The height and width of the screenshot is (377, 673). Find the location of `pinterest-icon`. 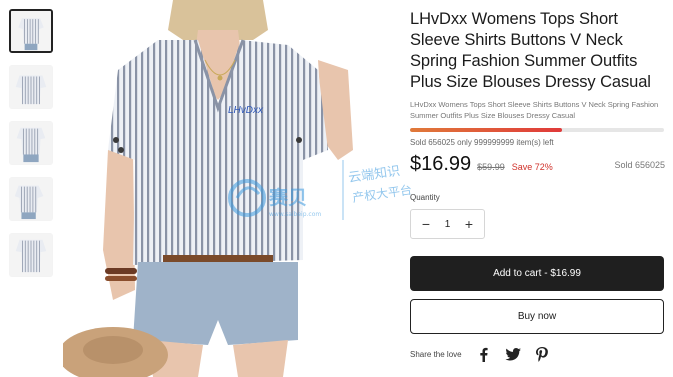

pinterest-icon is located at coordinates (542, 354).